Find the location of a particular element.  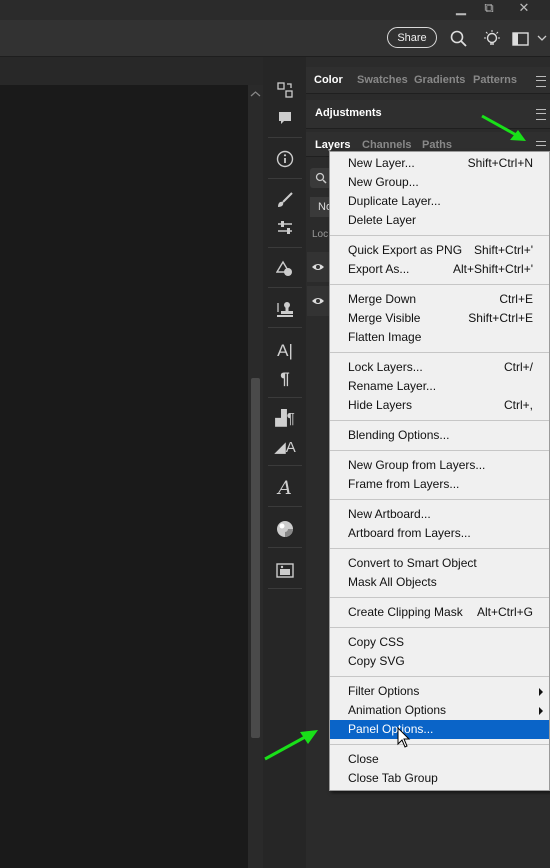

menu-item-label: Mask All Objects is located at coordinates (392, 582).